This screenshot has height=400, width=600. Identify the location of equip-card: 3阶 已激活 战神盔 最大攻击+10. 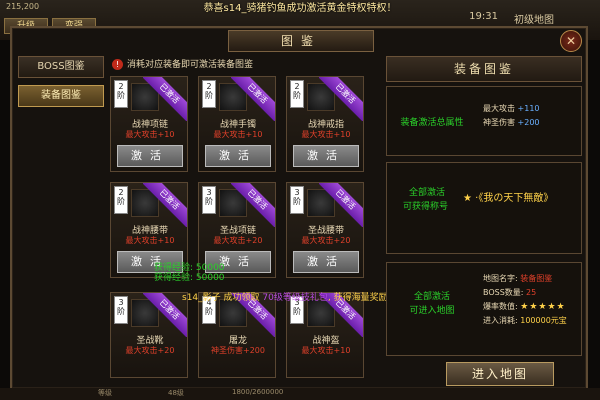
(325, 335).